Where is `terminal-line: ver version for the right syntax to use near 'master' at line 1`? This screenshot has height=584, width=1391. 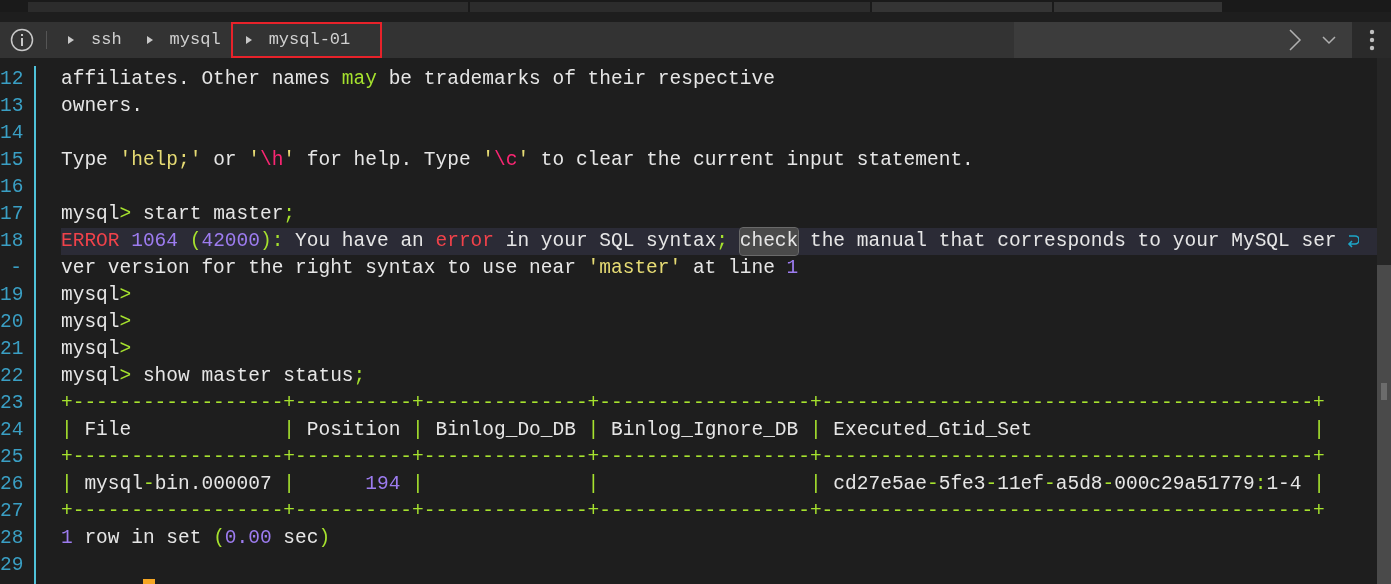 terminal-line: ver version for the right syntax to use near 'master' at line 1 is located at coordinates (430, 268).